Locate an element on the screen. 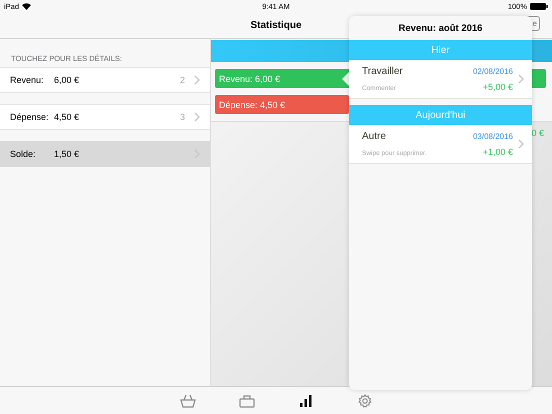  row-count: 3 is located at coordinates (182, 117).